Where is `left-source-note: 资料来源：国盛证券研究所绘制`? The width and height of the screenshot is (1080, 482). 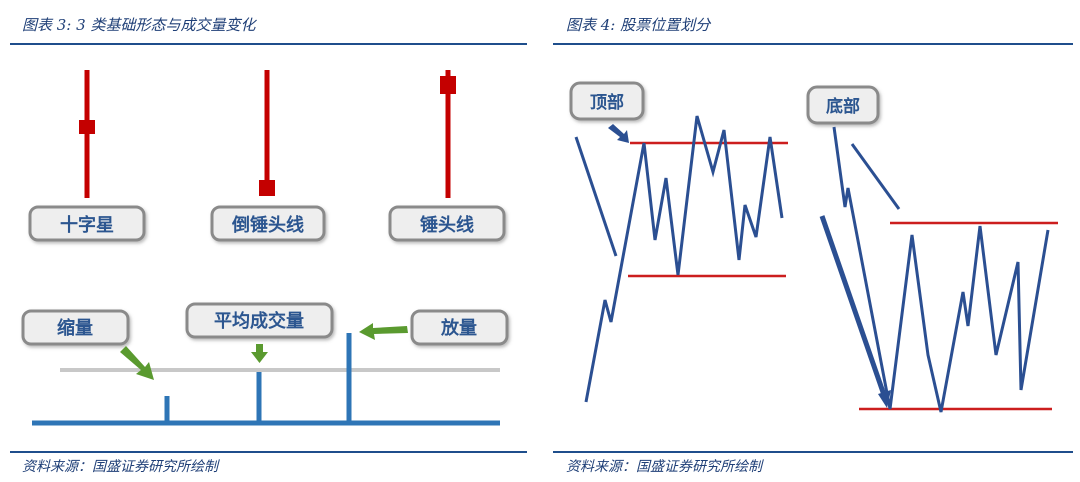
left-source-note: 资料来源：国盛证券研究所绘制 is located at coordinates (120, 467).